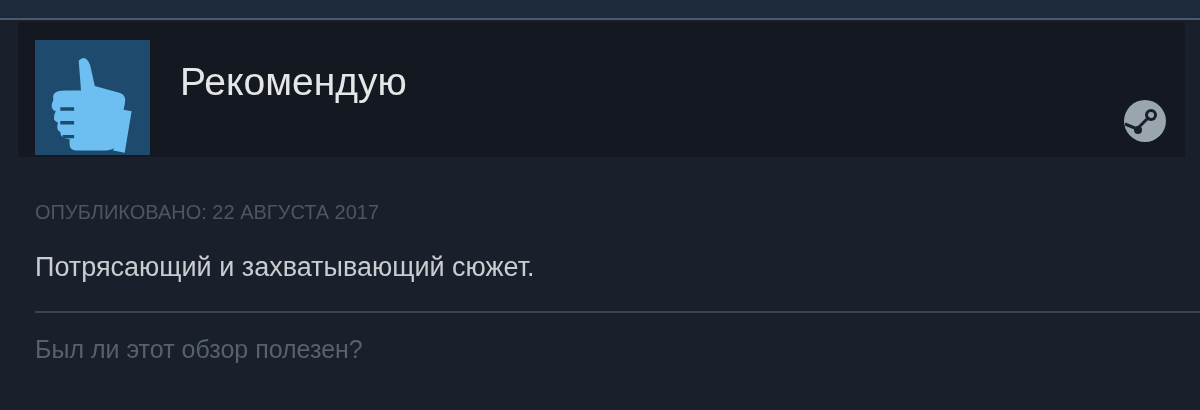  Describe the element at coordinates (294, 82) in the screenshot. I see `review-verdict: Рекомендую` at that location.